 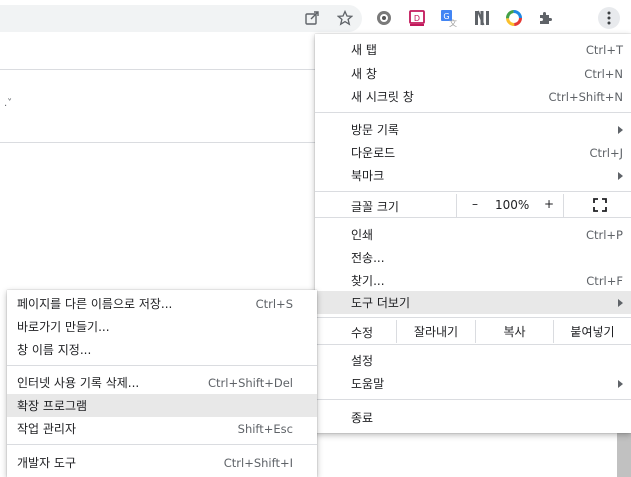 I want to click on menu-item-shortcut: Ctrl+F, so click(x=604, y=280).